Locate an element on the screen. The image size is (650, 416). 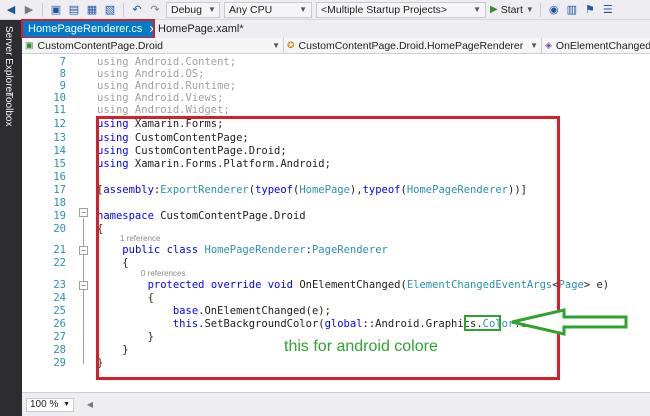
tab-homepage-xaml: HomePage.xaml* is located at coordinates (201, 29).